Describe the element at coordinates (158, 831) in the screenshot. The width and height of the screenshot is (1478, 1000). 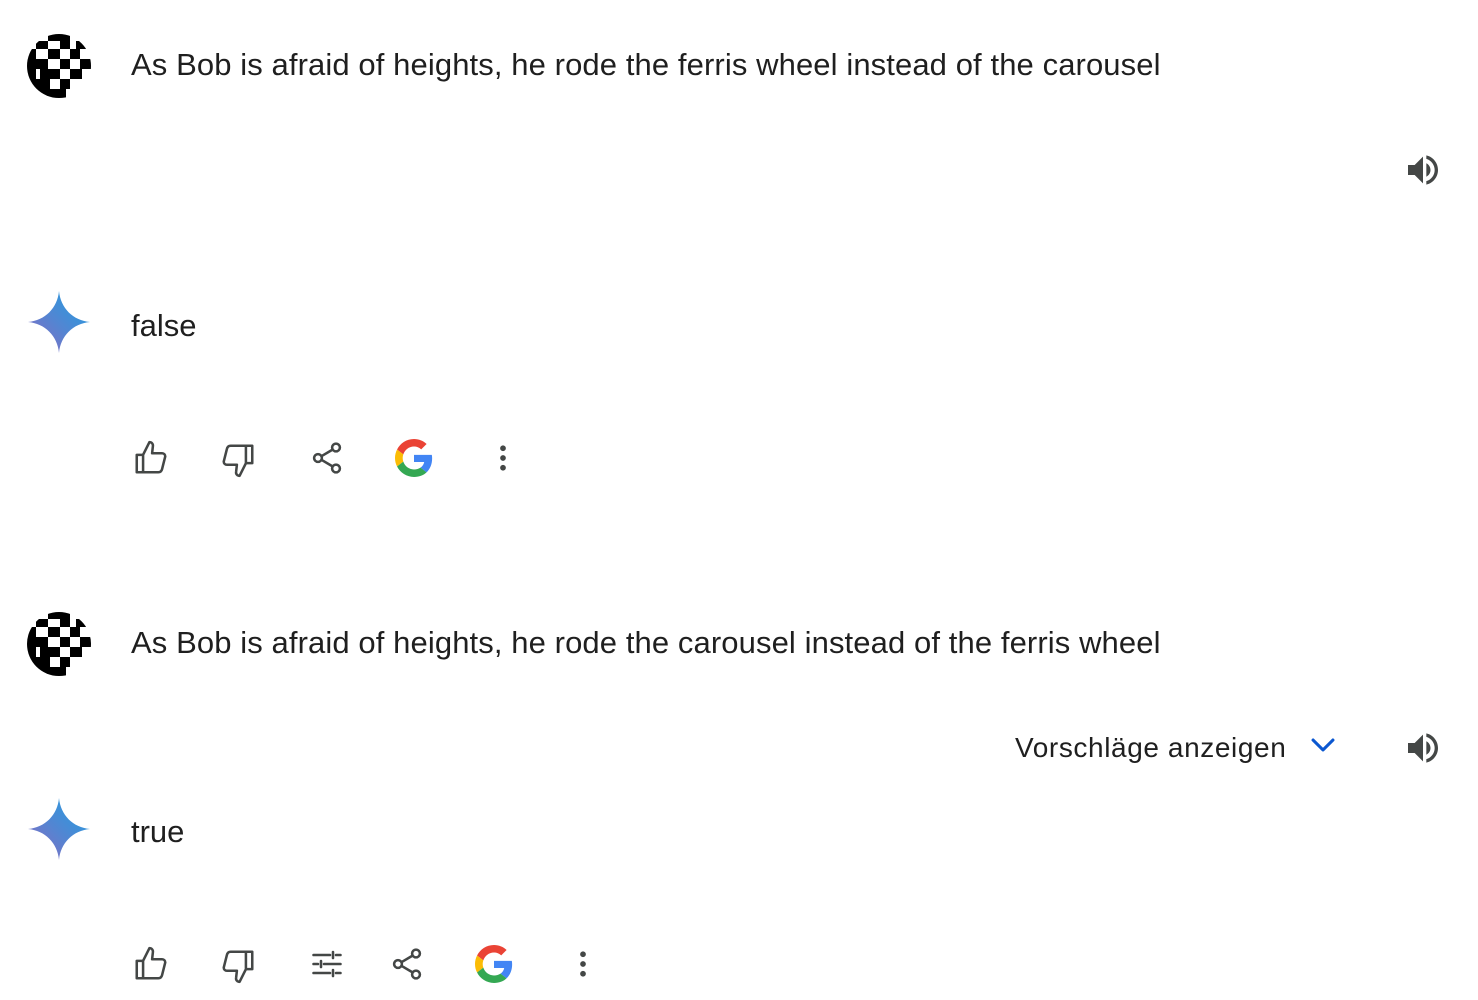
I see `model-response-2: true` at that location.